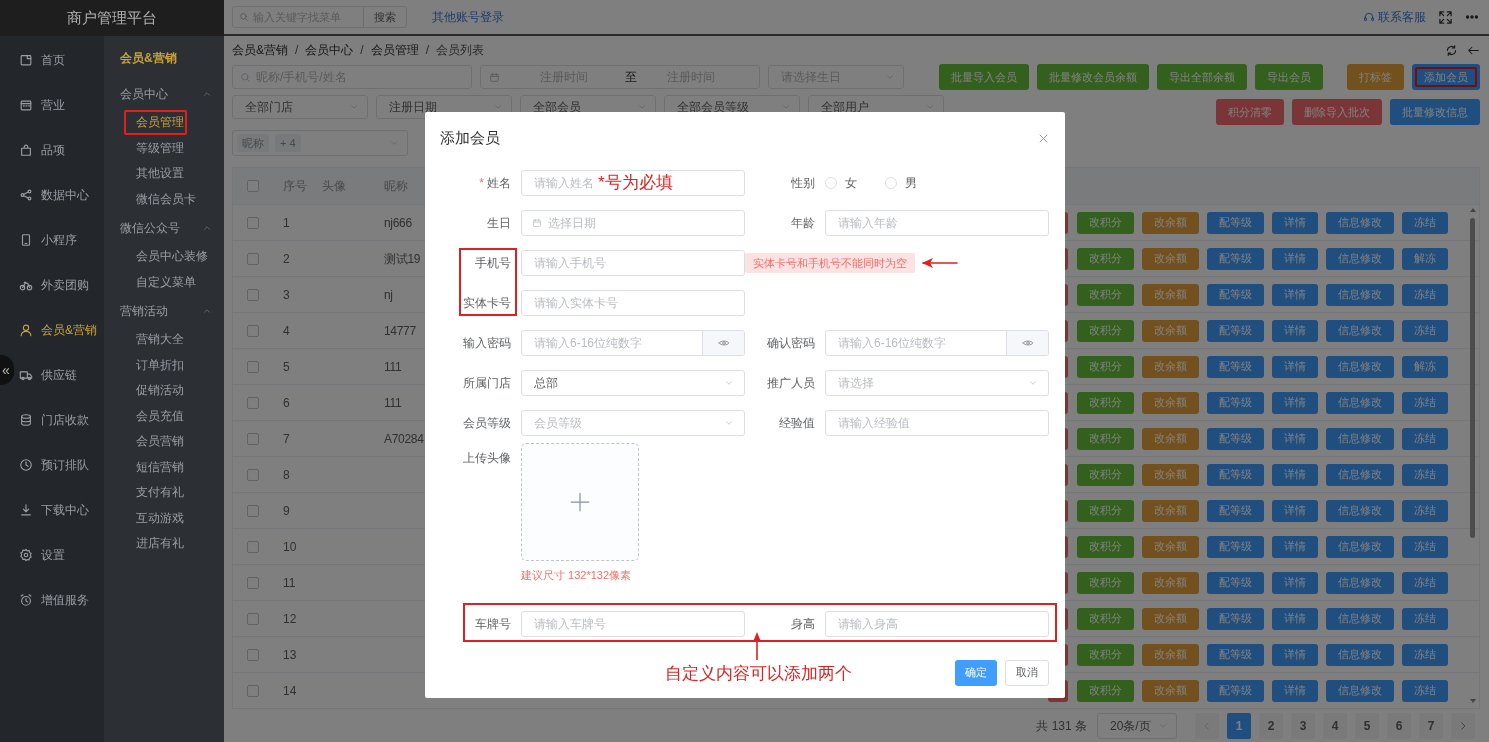 This screenshot has height=742, width=1489. Describe the element at coordinates (300, 107) in the screenshot. I see `filter-select: 全部门店` at that location.